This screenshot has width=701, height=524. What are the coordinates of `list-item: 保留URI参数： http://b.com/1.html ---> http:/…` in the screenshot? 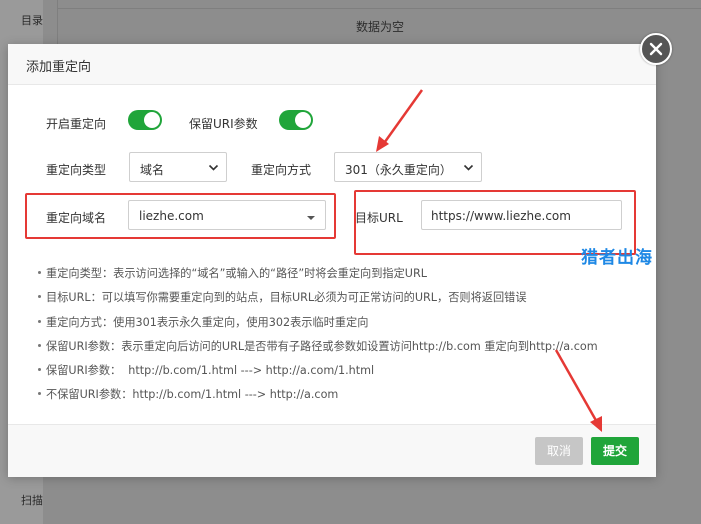 It's located at (343, 374).